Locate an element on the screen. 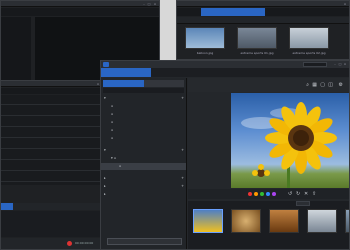  color-label-purple is located at coordinates (274, 194).